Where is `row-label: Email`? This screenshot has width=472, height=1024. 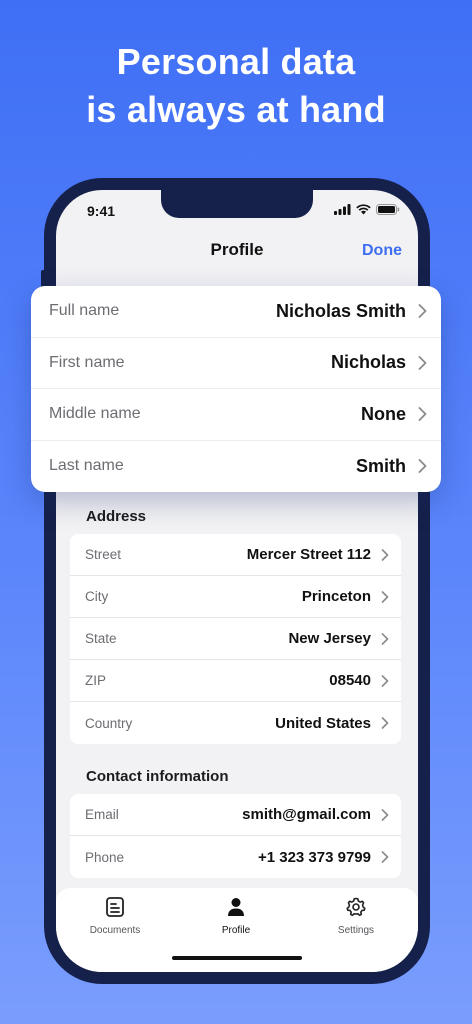
row-label: Email is located at coordinates (102, 814).